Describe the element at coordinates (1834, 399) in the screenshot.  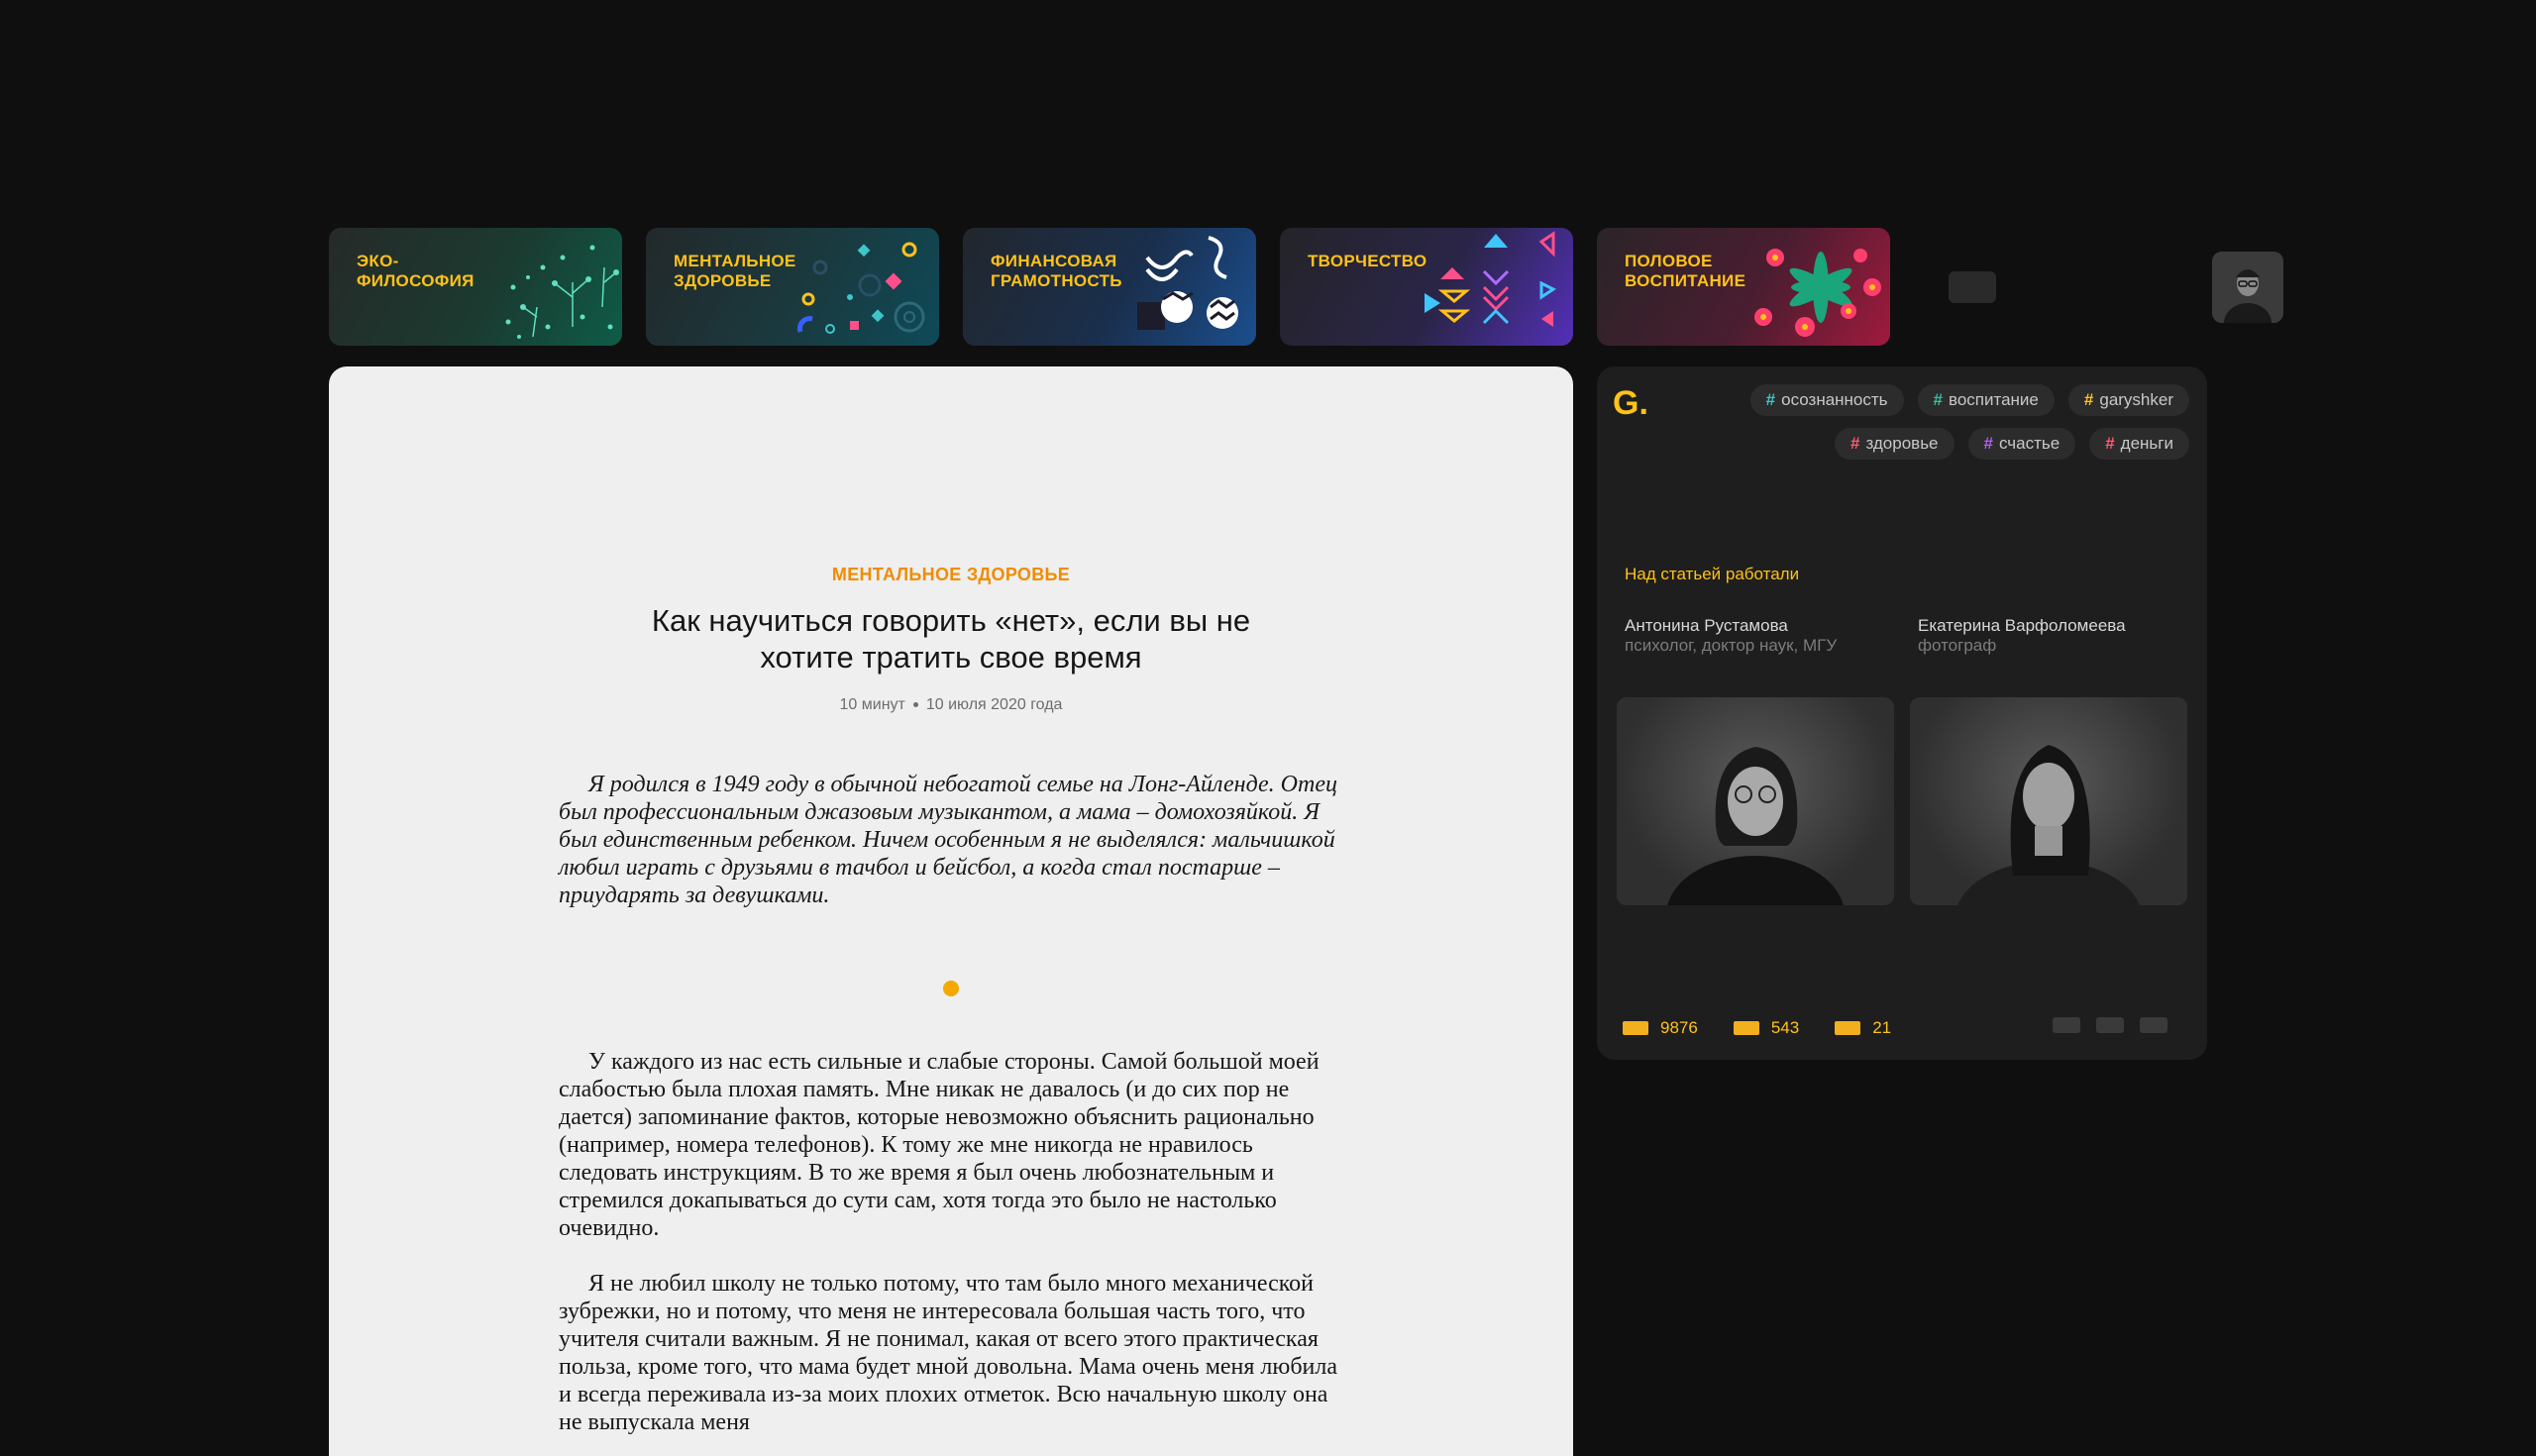
I see `tag-label: осознанность` at that location.